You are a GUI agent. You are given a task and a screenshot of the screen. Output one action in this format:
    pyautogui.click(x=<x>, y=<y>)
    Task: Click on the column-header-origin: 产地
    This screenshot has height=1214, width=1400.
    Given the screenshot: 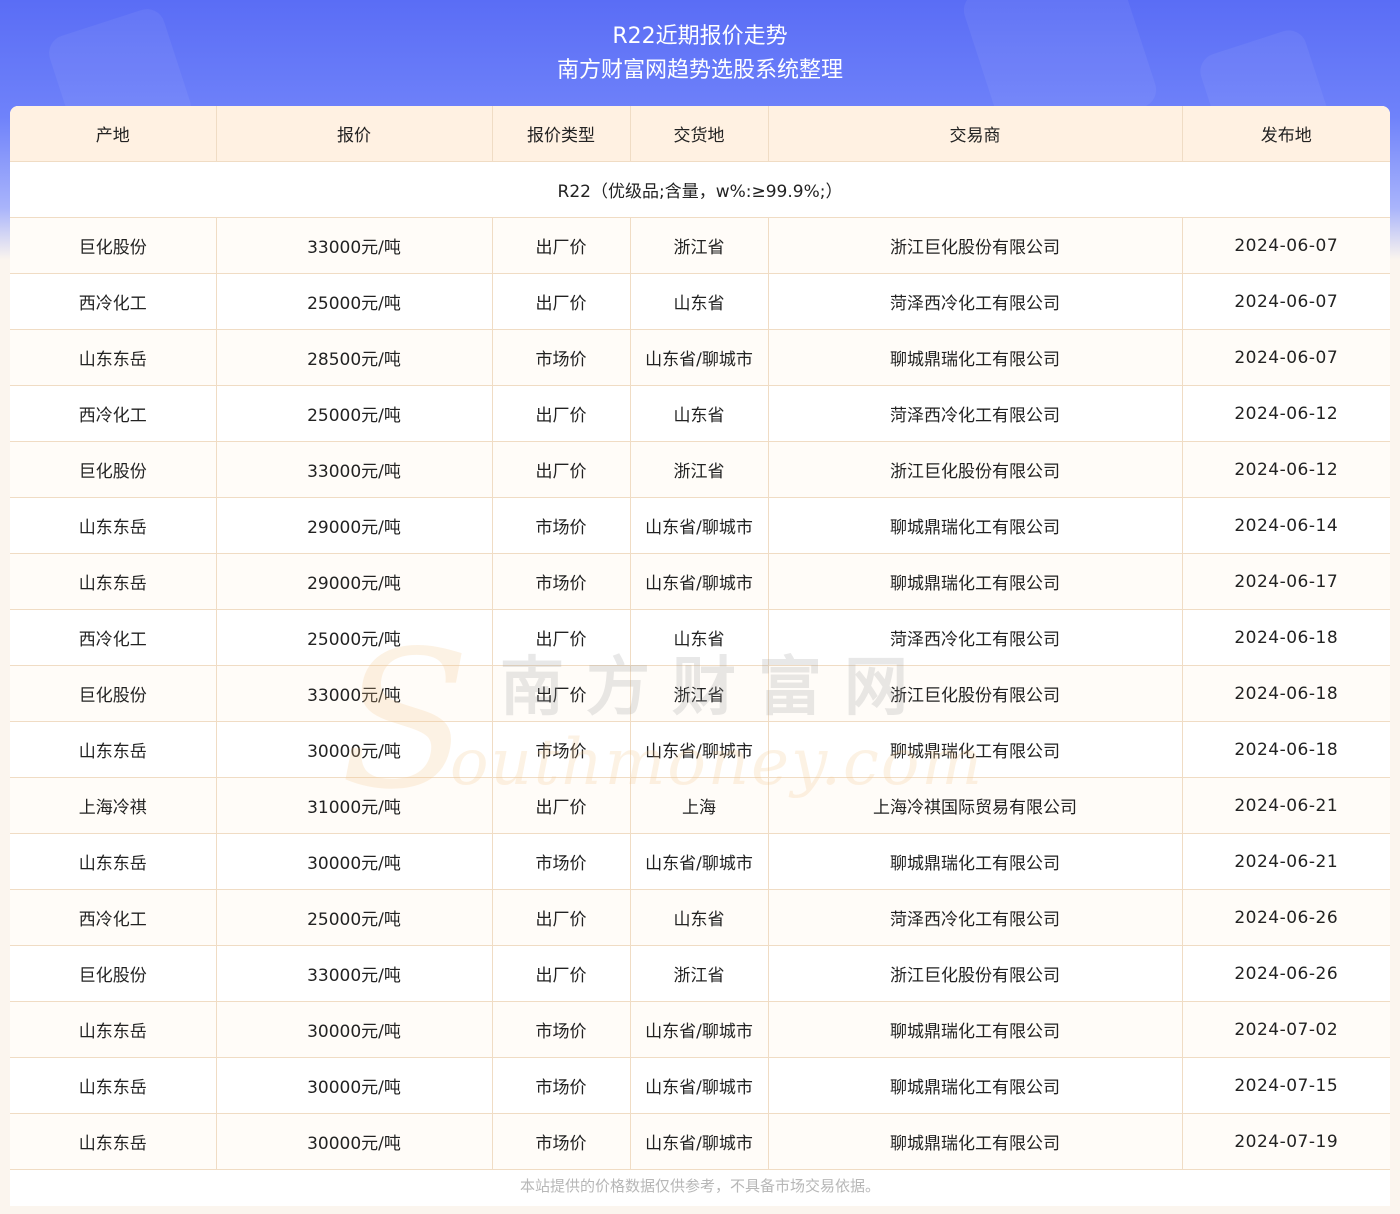 What is the action you would take?
    pyautogui.click(x=113, y=134)
    